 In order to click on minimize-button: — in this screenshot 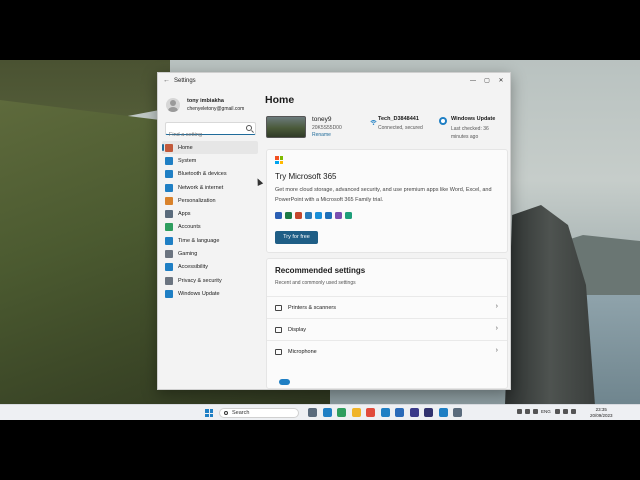, I will do `click(473, 81)`.